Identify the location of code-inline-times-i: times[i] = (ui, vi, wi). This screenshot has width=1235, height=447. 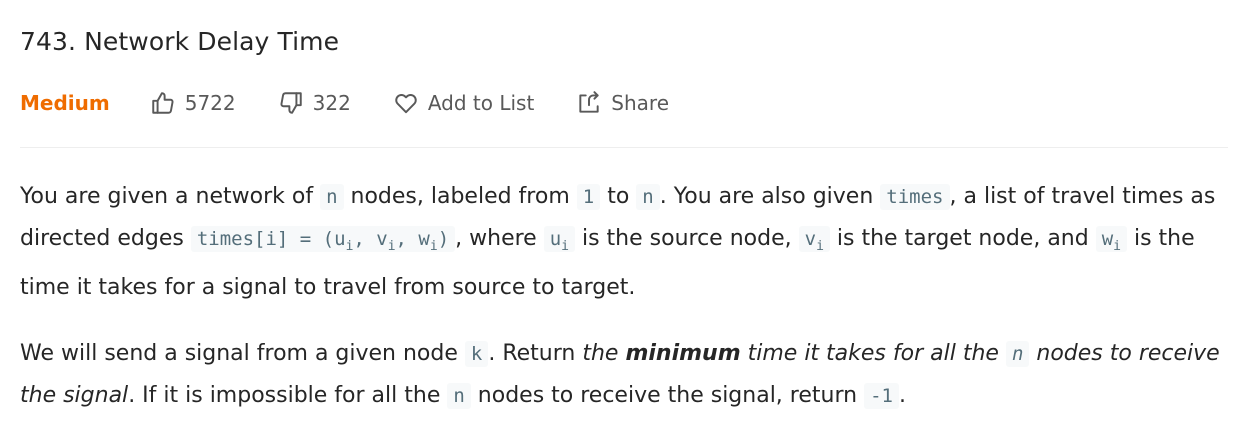
(323, 240).